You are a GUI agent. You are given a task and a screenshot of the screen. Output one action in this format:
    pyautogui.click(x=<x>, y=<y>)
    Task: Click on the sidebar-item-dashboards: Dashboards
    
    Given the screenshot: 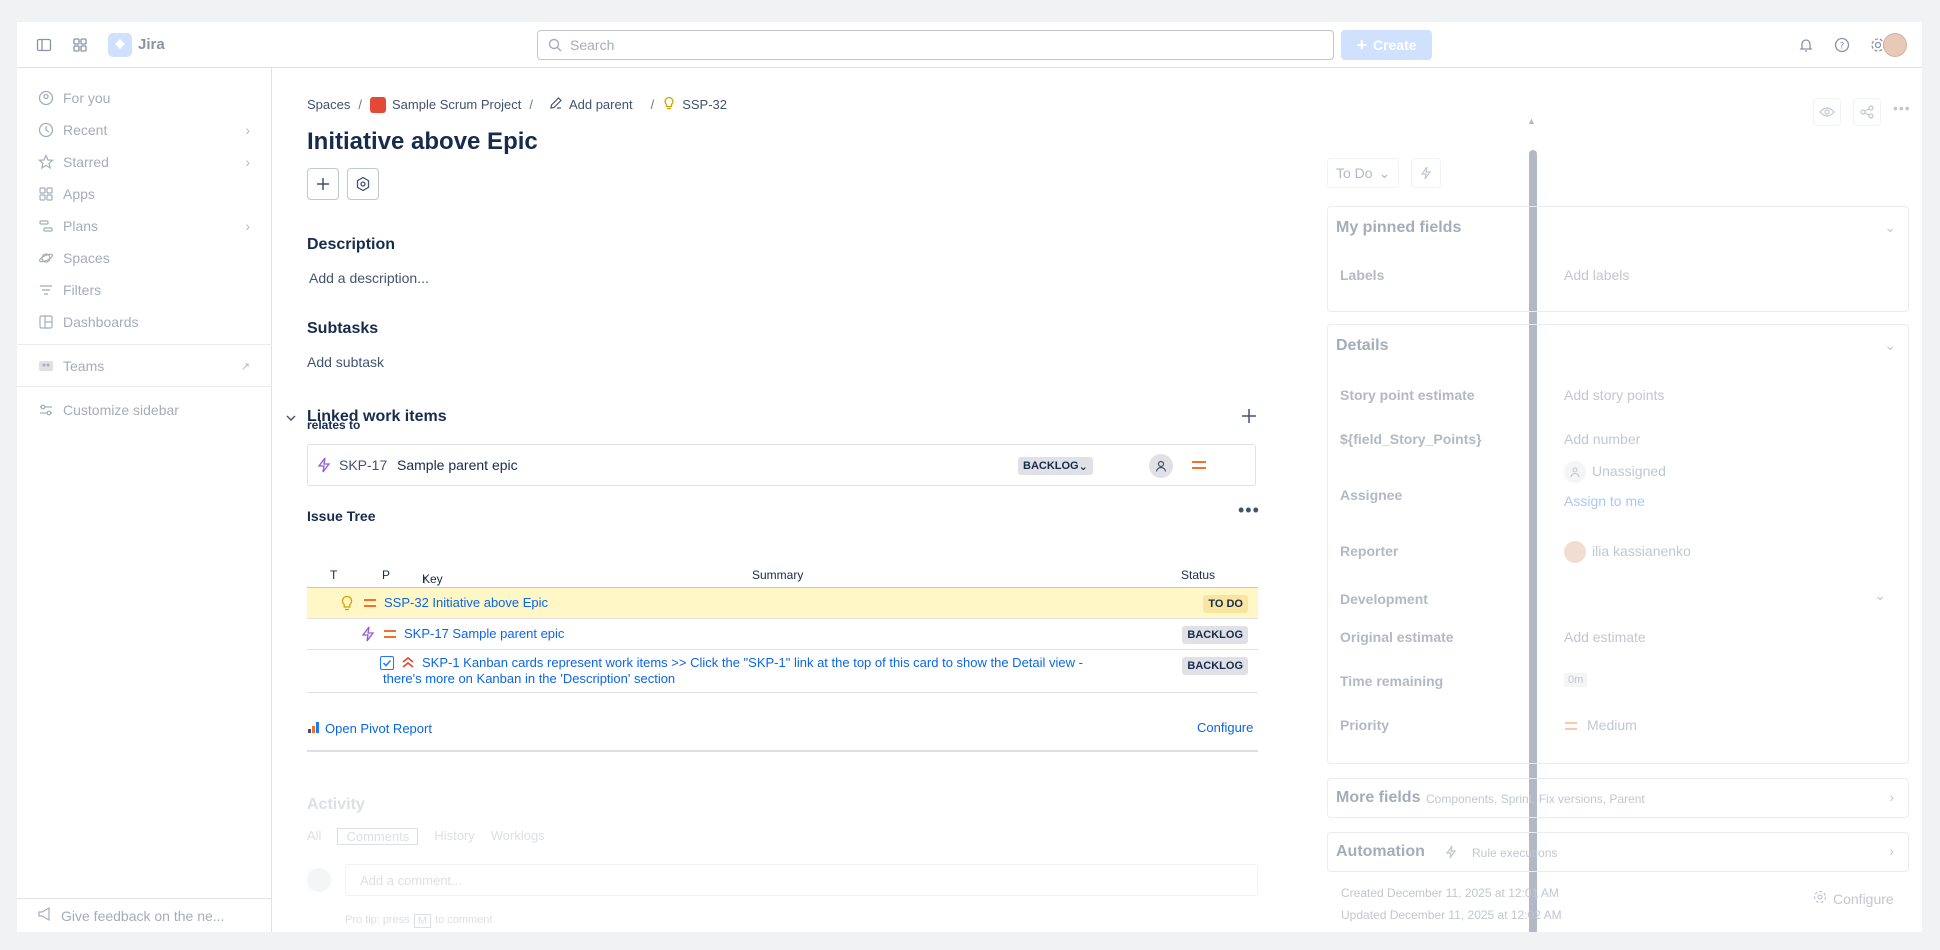 What is the action you would take?
    pyautogui.click(x=144, y=322)
    